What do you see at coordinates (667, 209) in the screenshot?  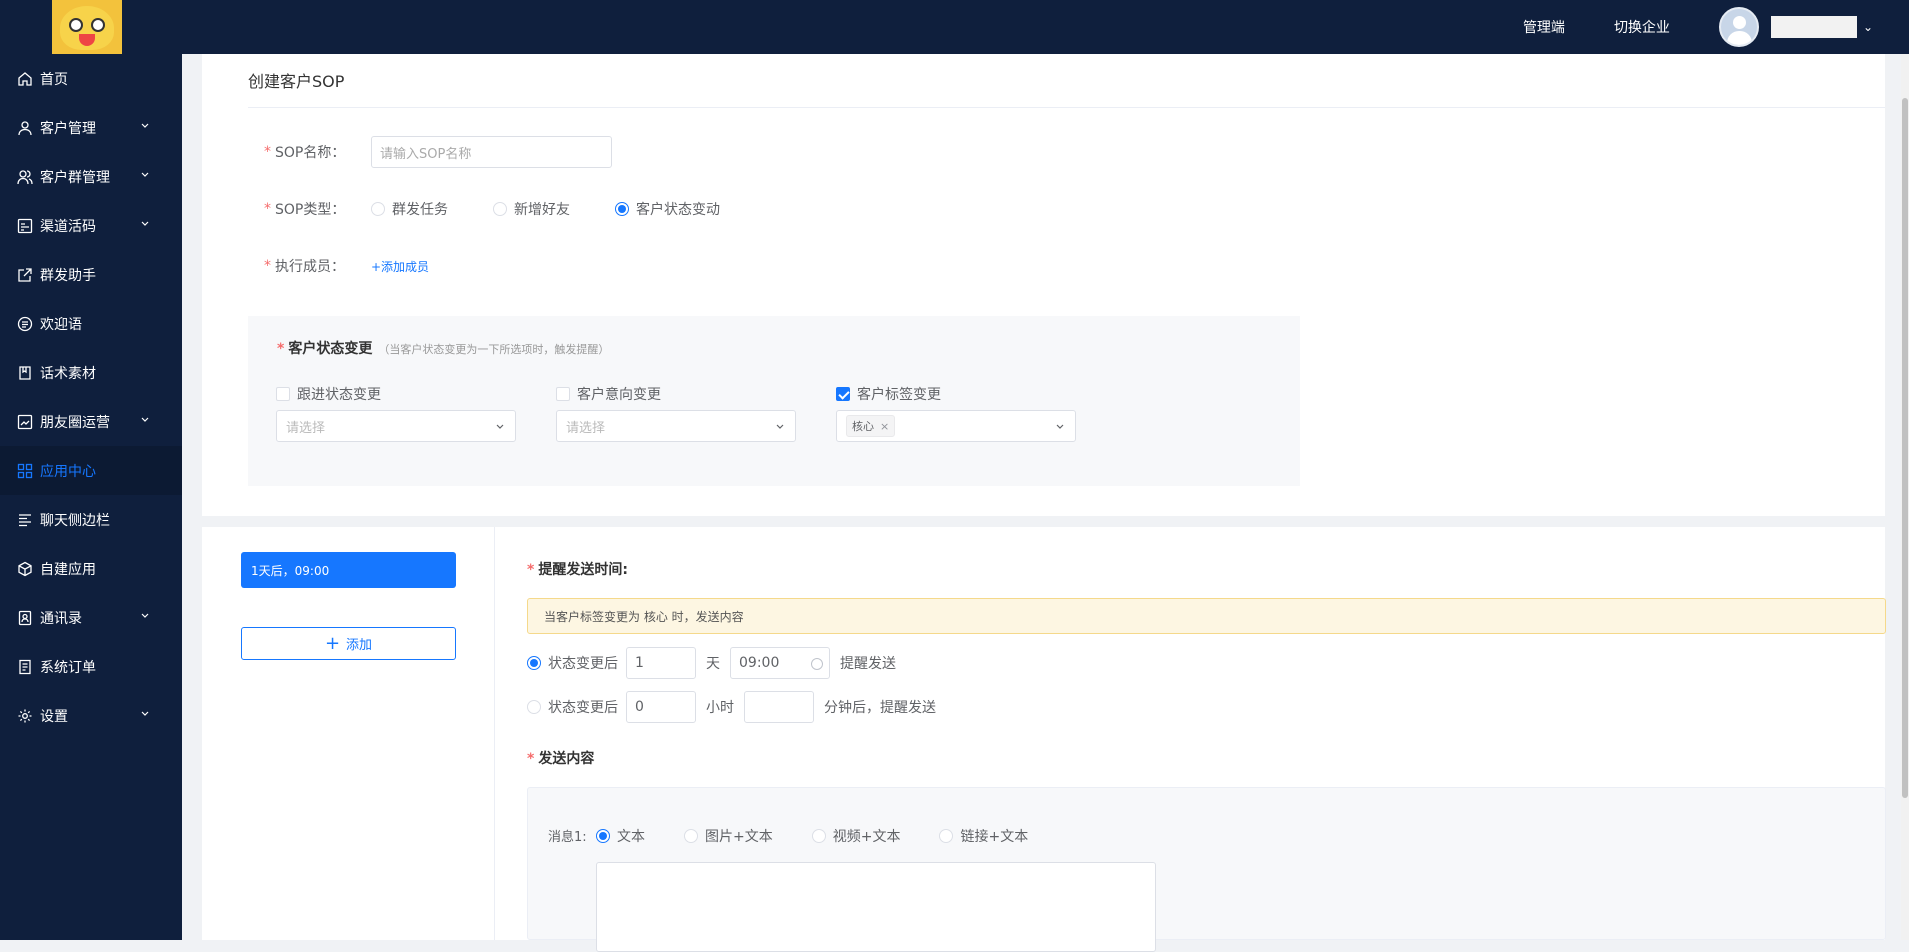 I see `sop-type-status-change-radio: 客户状态变动` at bounding box center [667, 209].